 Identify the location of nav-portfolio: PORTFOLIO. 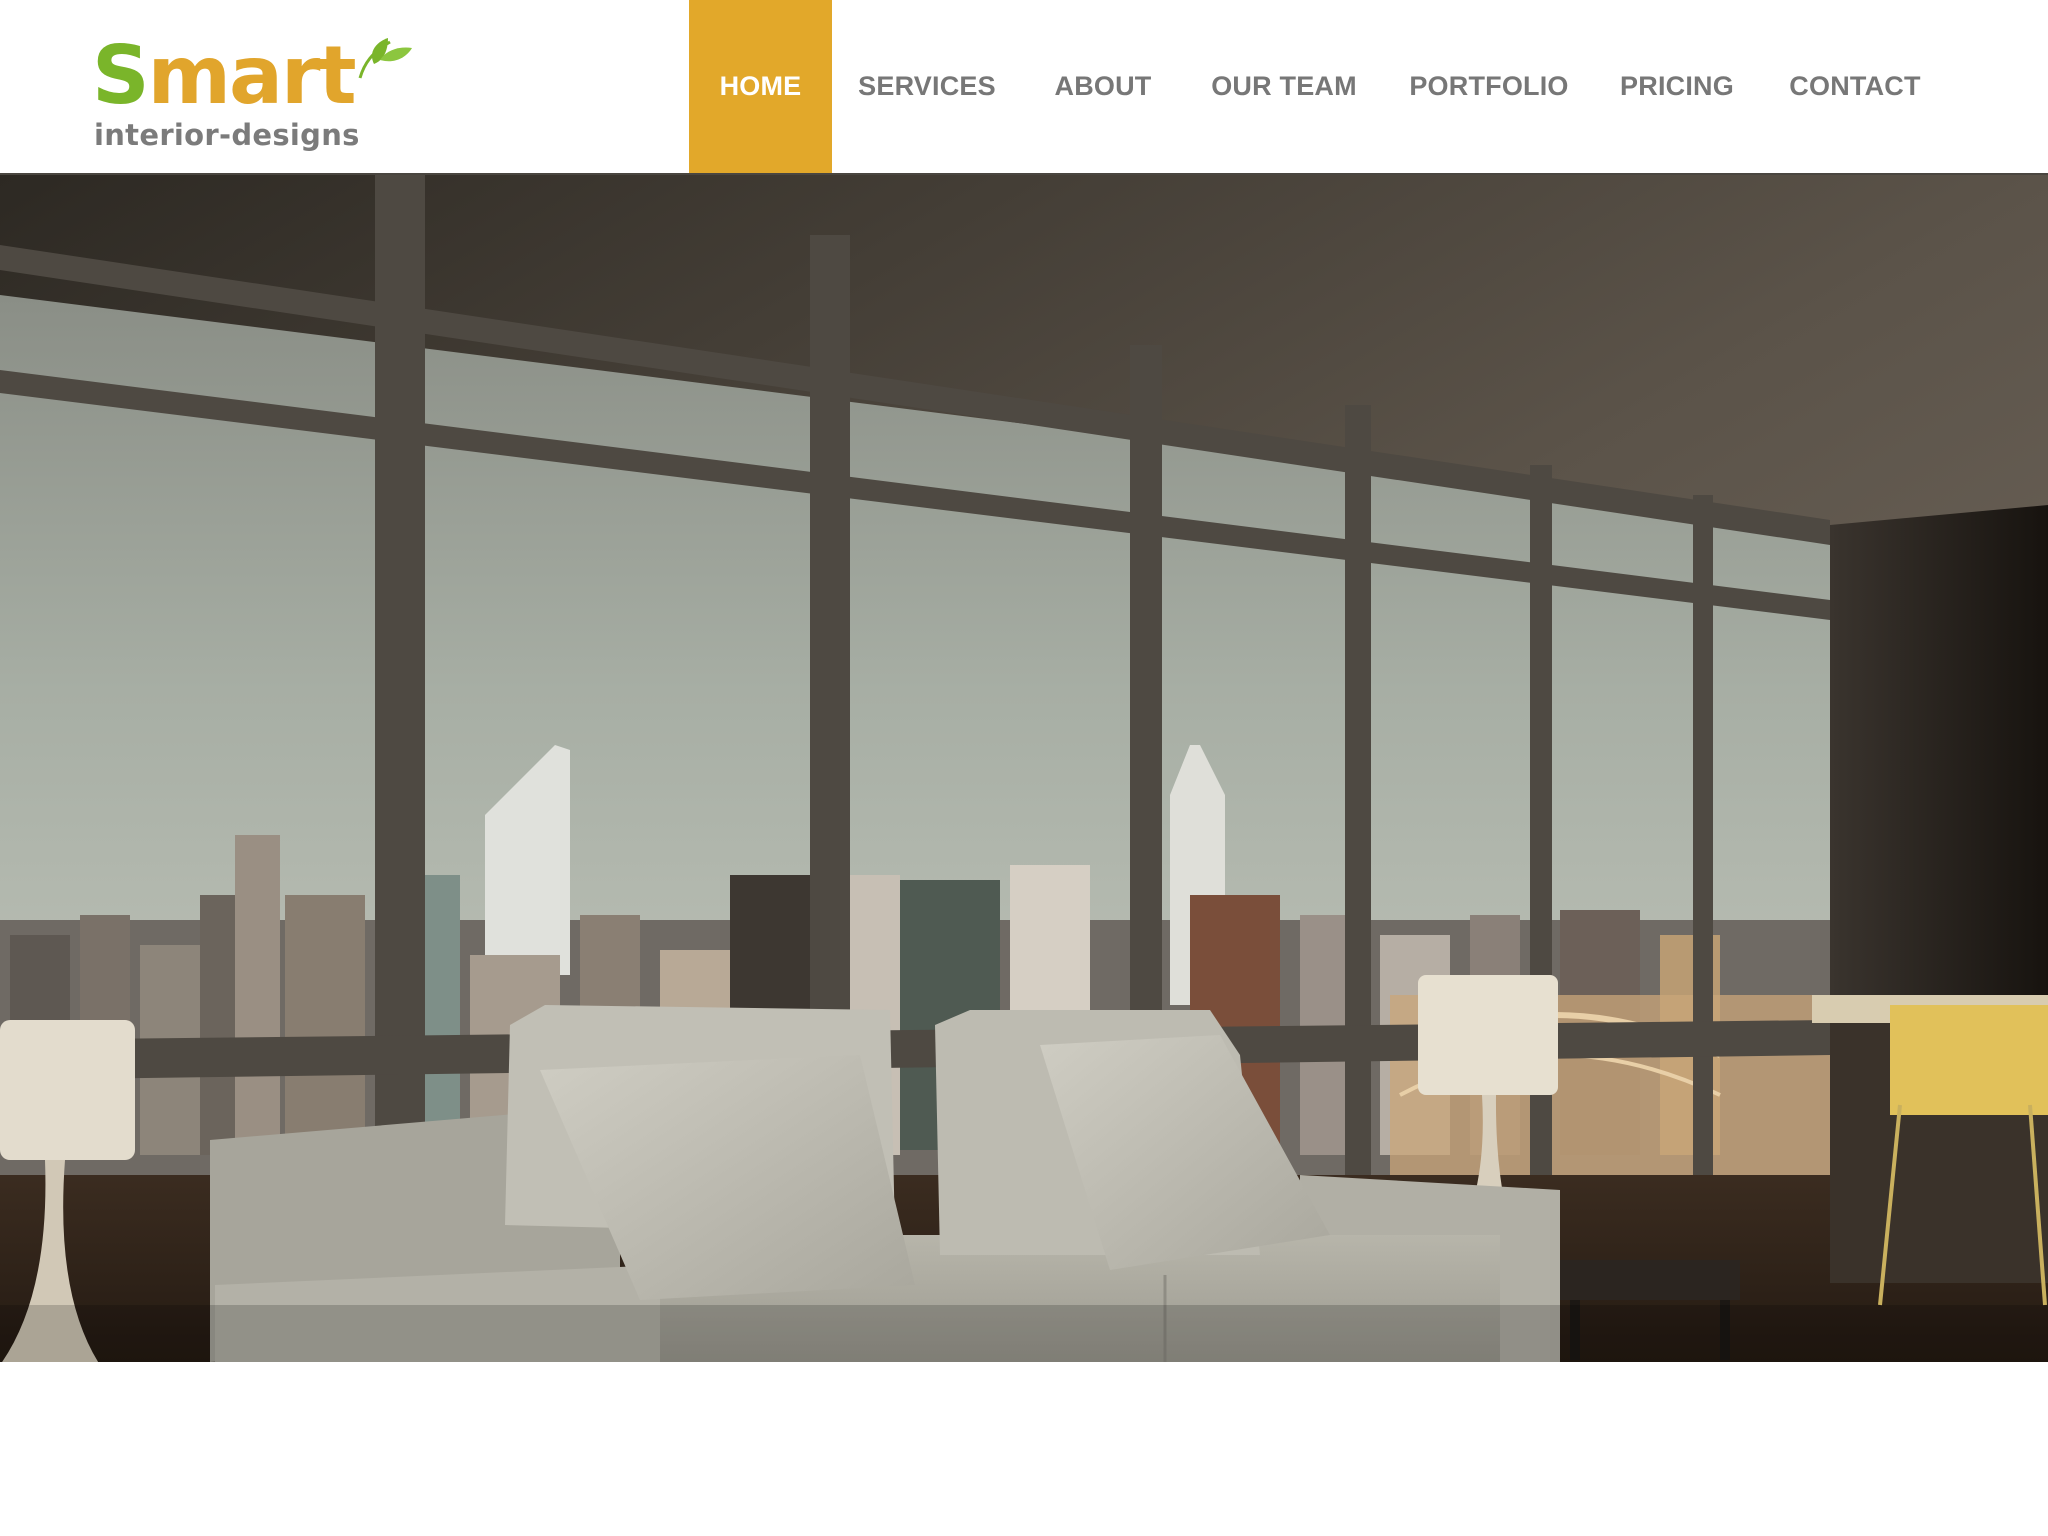
(1489, 86).